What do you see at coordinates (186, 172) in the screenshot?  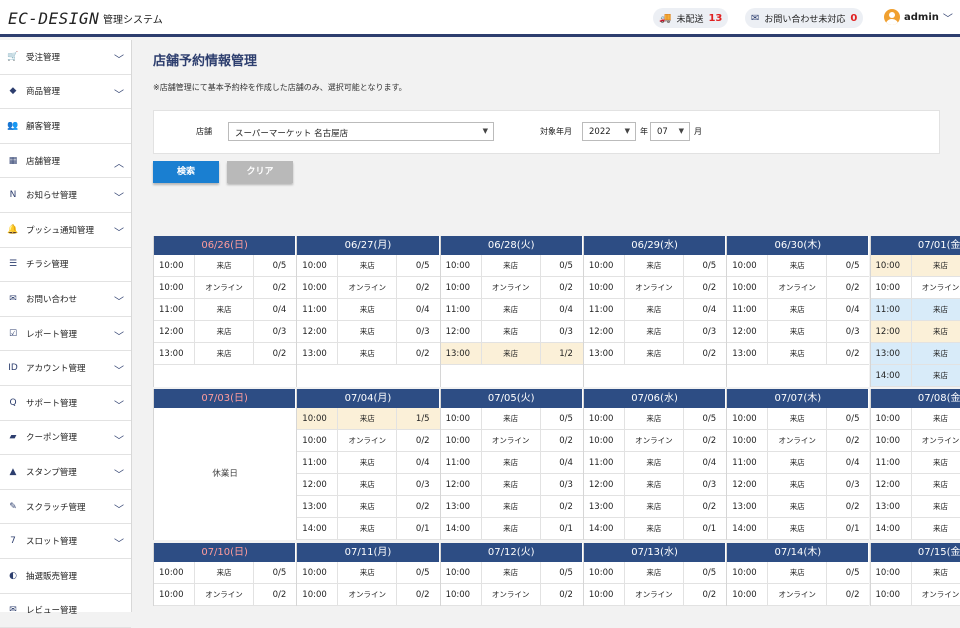 I see `search-button: 検索` at bounding box center [186, 172].